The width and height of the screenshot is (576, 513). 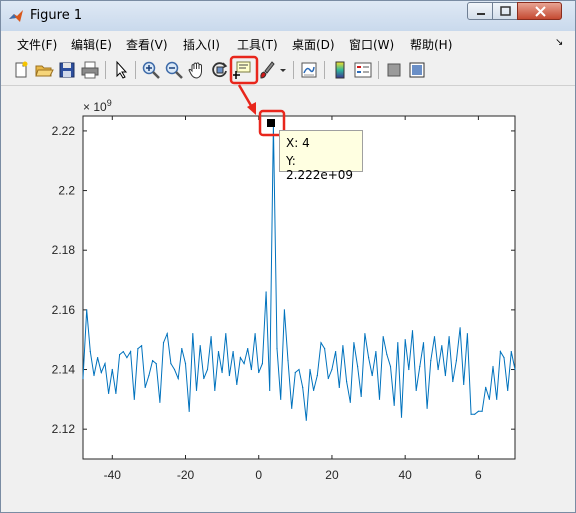 I want to click on highlight-box-data-cursor, so click(x=244, y=70).